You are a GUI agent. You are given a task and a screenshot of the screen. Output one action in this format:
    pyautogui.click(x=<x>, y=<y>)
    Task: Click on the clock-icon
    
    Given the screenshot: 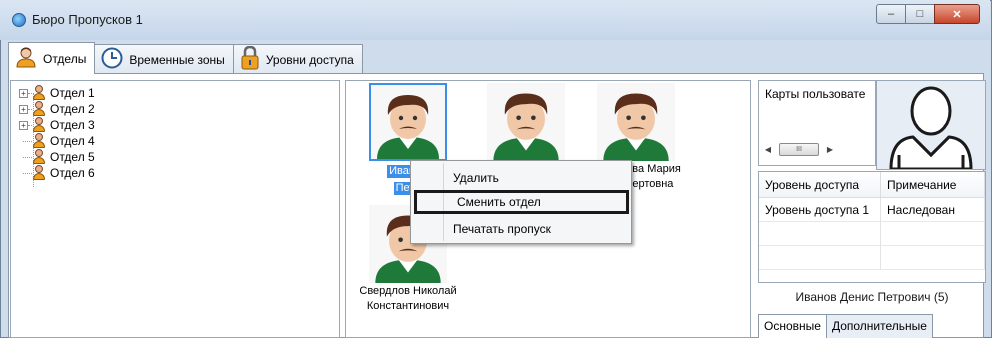 What is the action you would take?
    pyautogui.click(x=112, y=59)
    